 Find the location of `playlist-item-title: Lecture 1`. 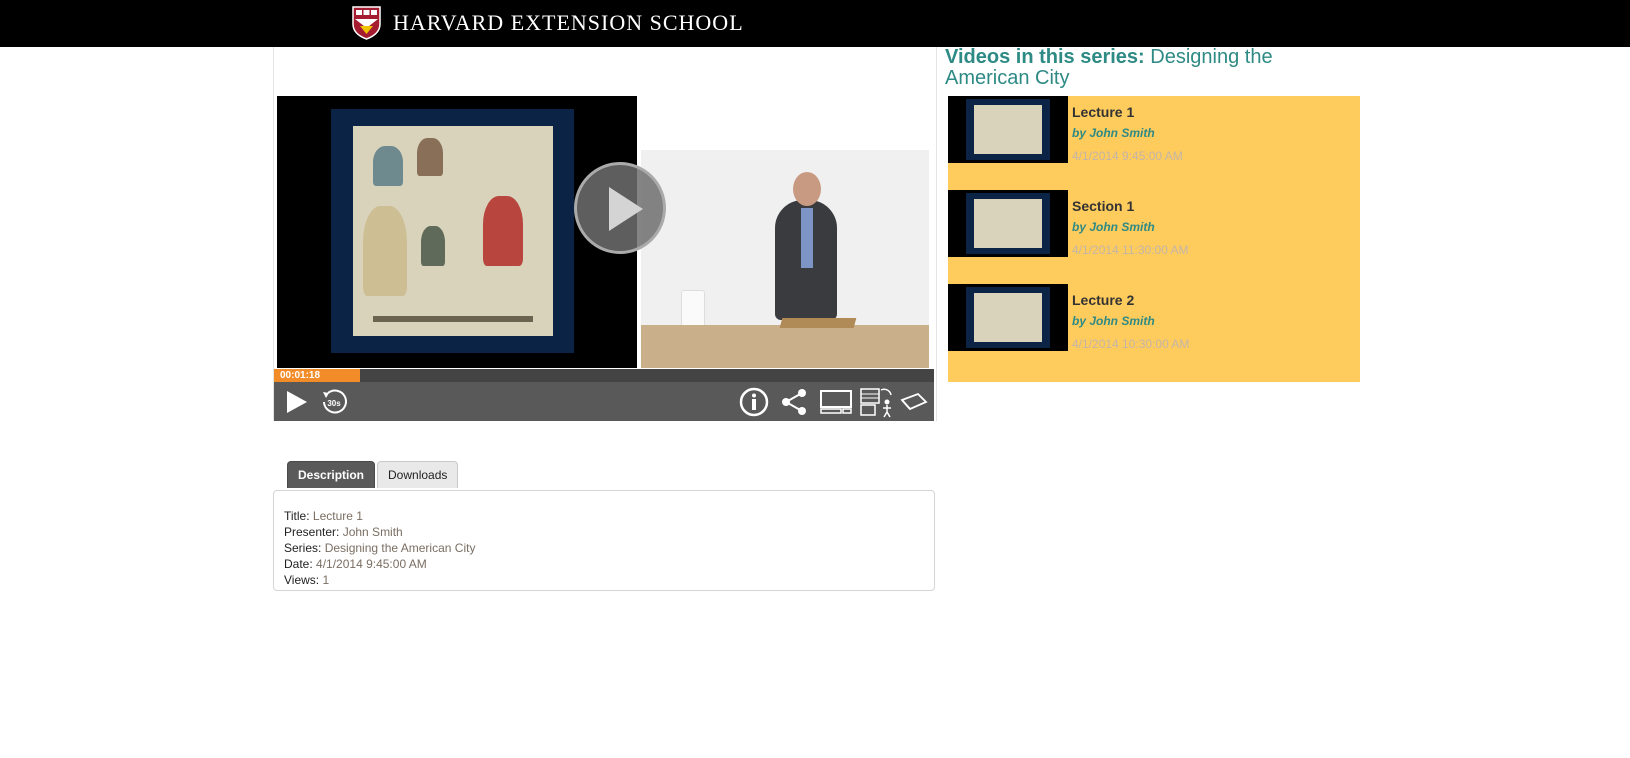

playlist-item-title: Lecture 1 is located at coordinates (1103, 112).